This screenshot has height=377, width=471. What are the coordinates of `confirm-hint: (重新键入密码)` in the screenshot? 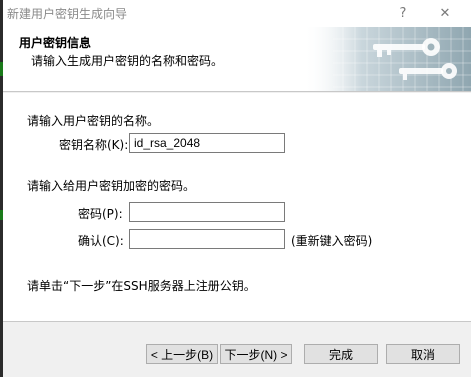 It's located at (332, 241).